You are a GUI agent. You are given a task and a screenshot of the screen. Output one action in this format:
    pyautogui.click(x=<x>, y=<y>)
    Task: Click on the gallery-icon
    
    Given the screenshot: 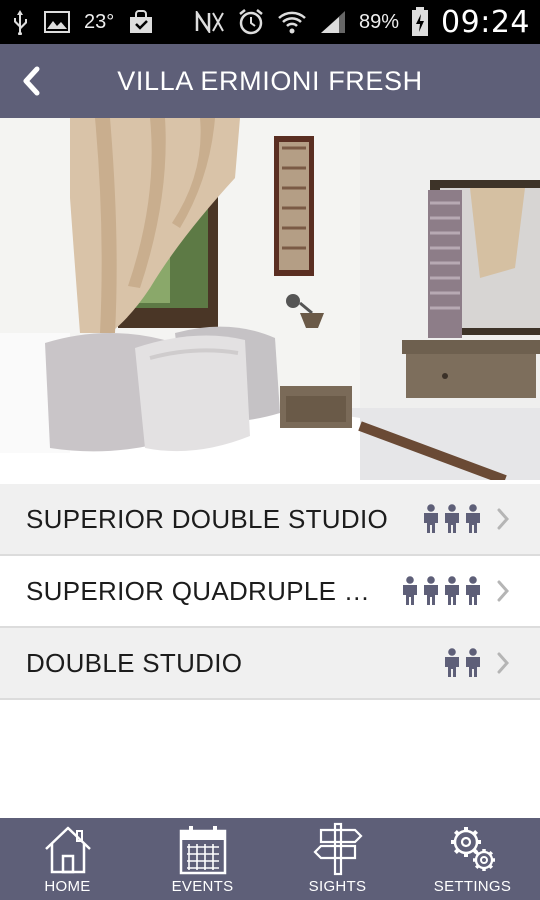 What is the action you would take?
    pyautogui.click(x=57, y=22)
    